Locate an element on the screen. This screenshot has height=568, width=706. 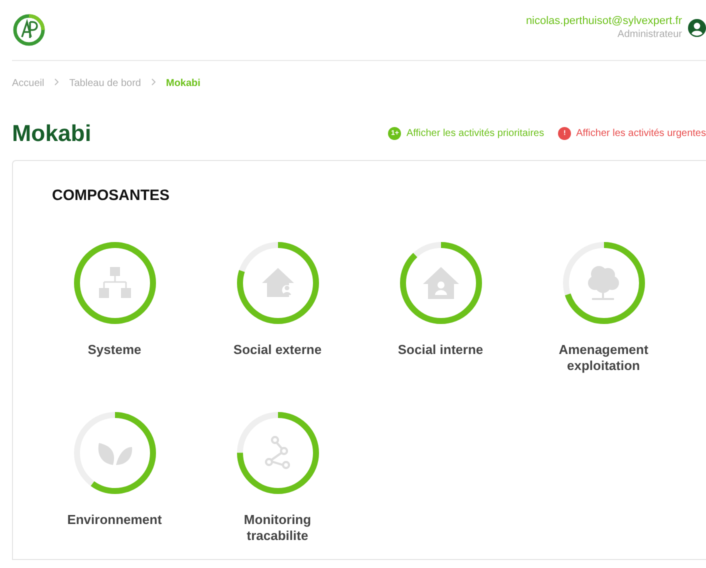
trees-icon is located at coordinates (603, 283).